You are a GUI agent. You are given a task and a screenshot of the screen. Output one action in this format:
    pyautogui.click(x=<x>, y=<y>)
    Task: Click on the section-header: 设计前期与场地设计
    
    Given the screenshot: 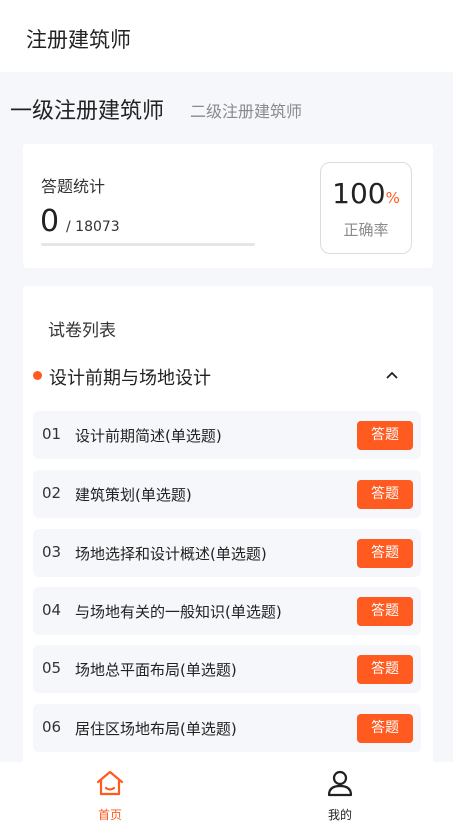 What is the action you would take?
    pyautogui.click(x=228, y=376)
    